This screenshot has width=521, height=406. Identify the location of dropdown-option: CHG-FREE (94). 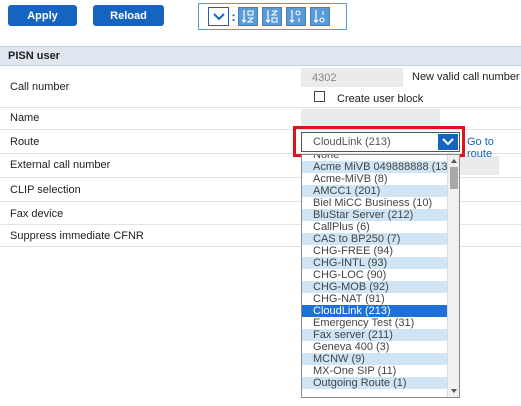
(375, 251).